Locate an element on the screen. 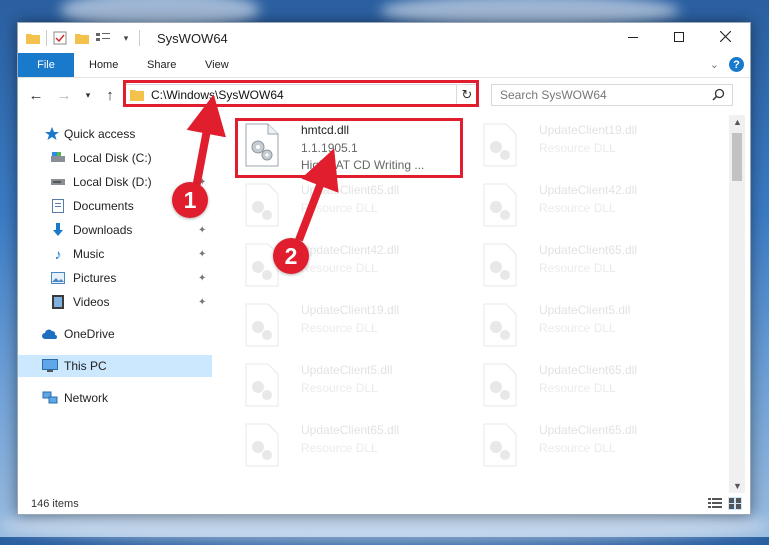  annotation-arrows is located at coordinates (262, 168).